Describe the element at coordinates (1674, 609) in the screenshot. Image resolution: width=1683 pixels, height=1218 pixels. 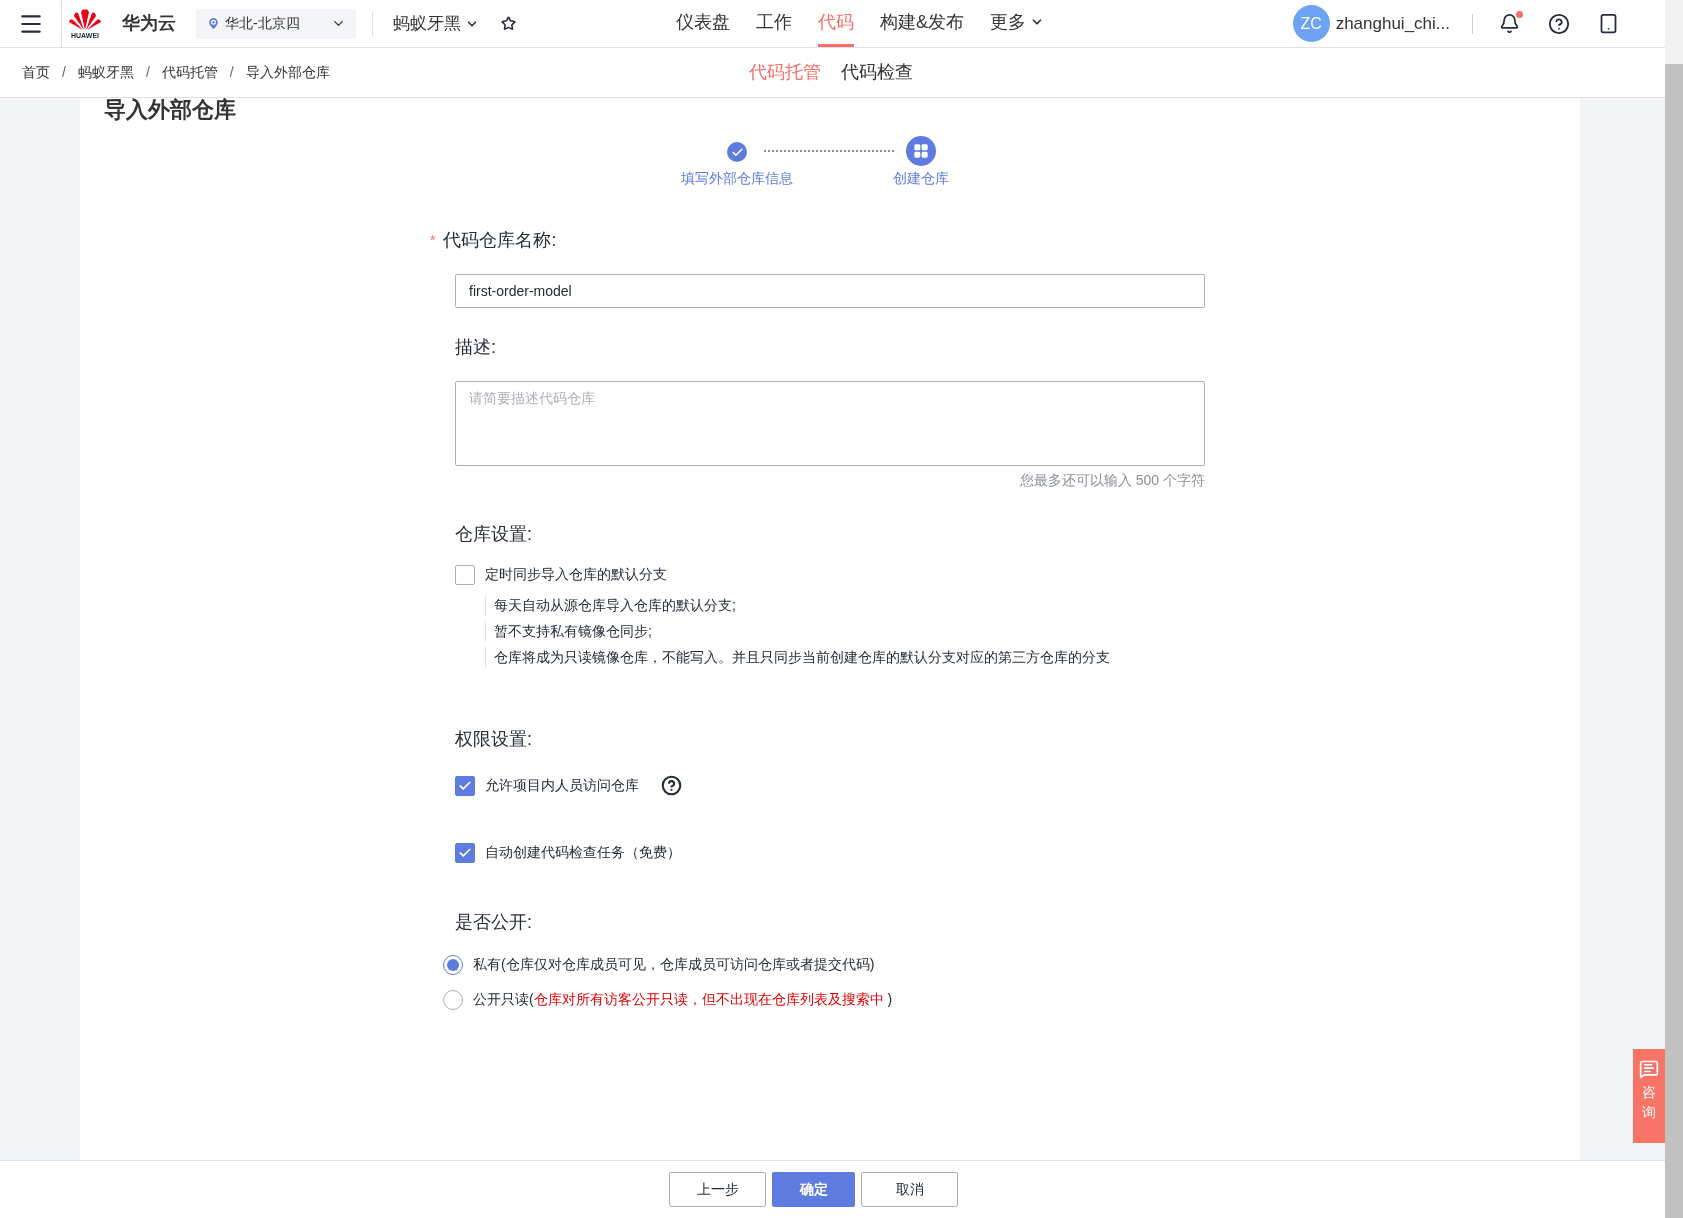
I see `scrollbar` at that location.